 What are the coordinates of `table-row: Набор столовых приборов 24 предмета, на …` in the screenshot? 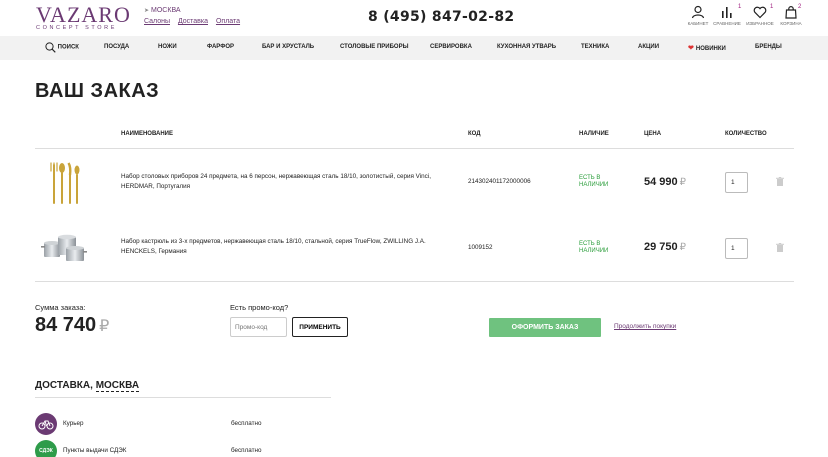 It's located at (414, 183).